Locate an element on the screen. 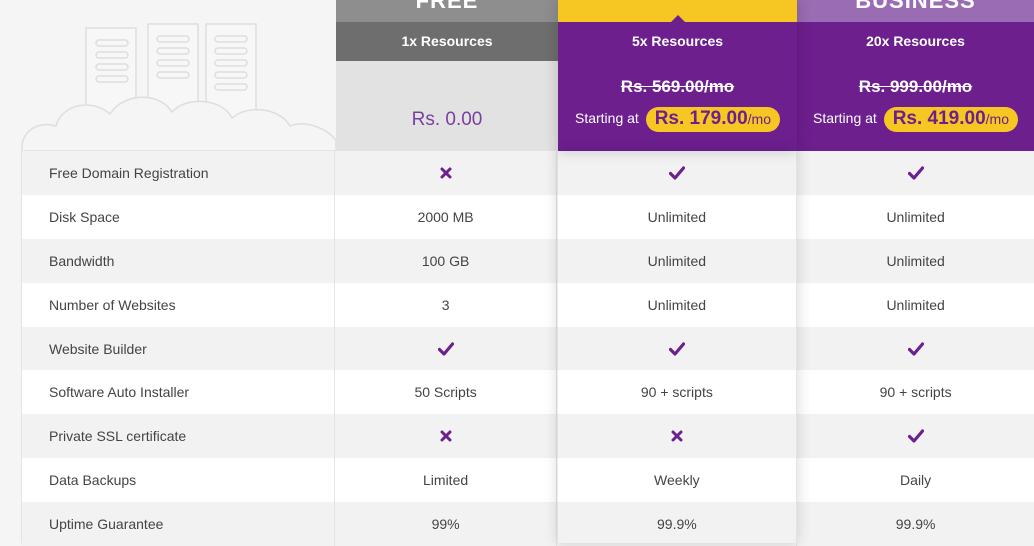  price-pill: Rs. 419.00/mo is located at coordinates (951, 119).